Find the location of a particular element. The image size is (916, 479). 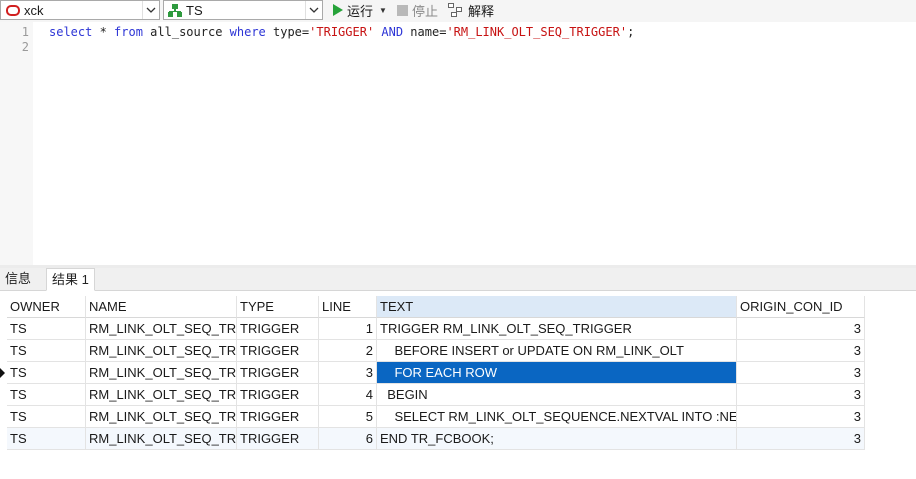

column-header-name: NAME is located at coordinates (161, 307).